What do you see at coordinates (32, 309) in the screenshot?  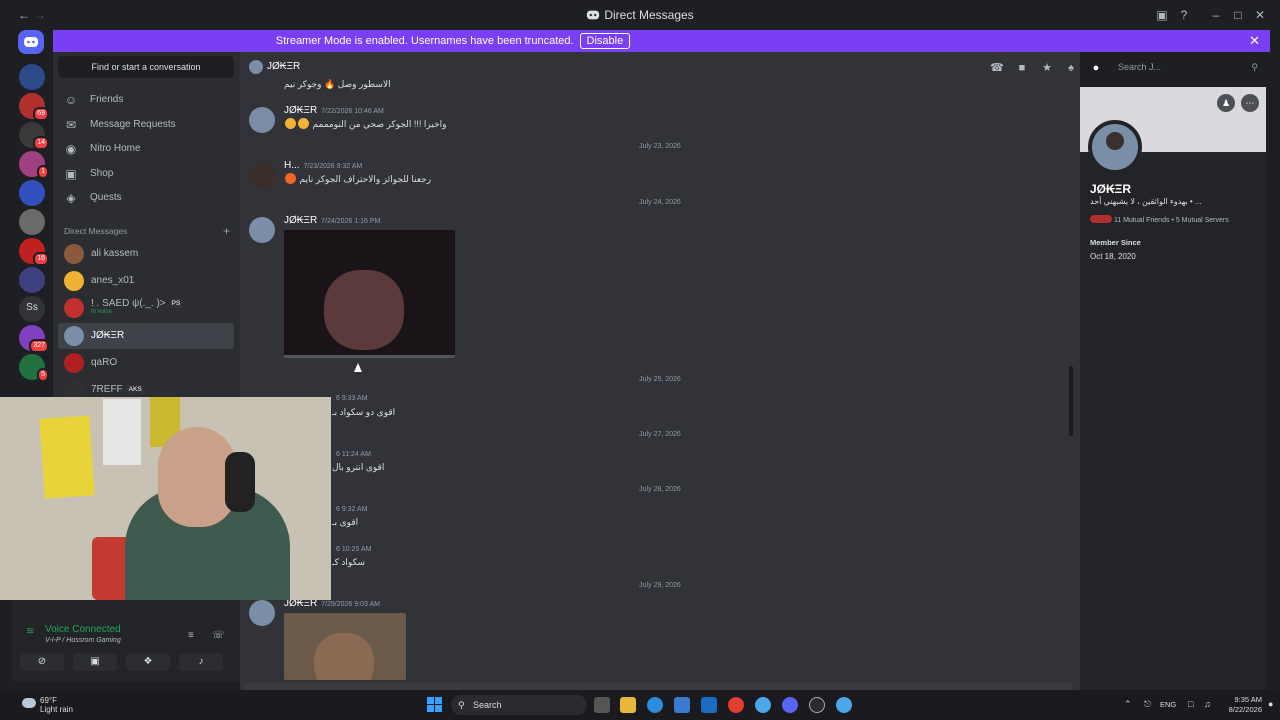 I see `server-icon: Ss` at bounding box center [32, 309].